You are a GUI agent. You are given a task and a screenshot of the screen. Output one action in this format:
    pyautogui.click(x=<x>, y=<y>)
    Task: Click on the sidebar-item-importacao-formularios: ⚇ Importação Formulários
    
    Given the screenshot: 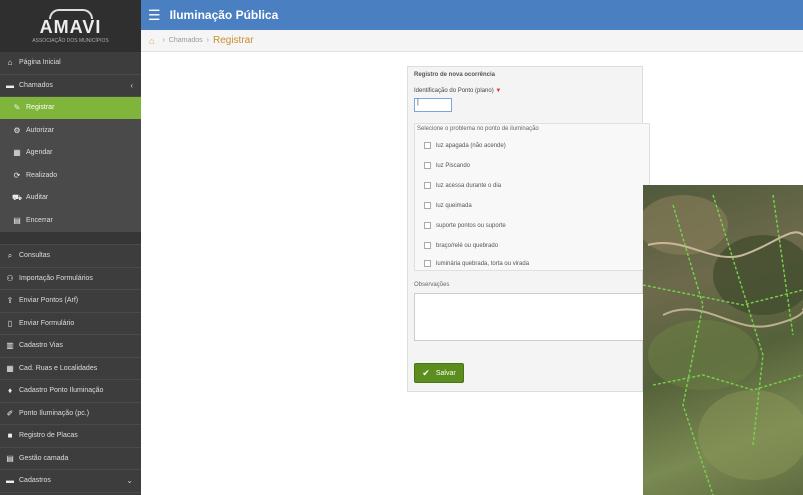 What is the action you would take?
    pyautogui.click(x=70, y=279)
    